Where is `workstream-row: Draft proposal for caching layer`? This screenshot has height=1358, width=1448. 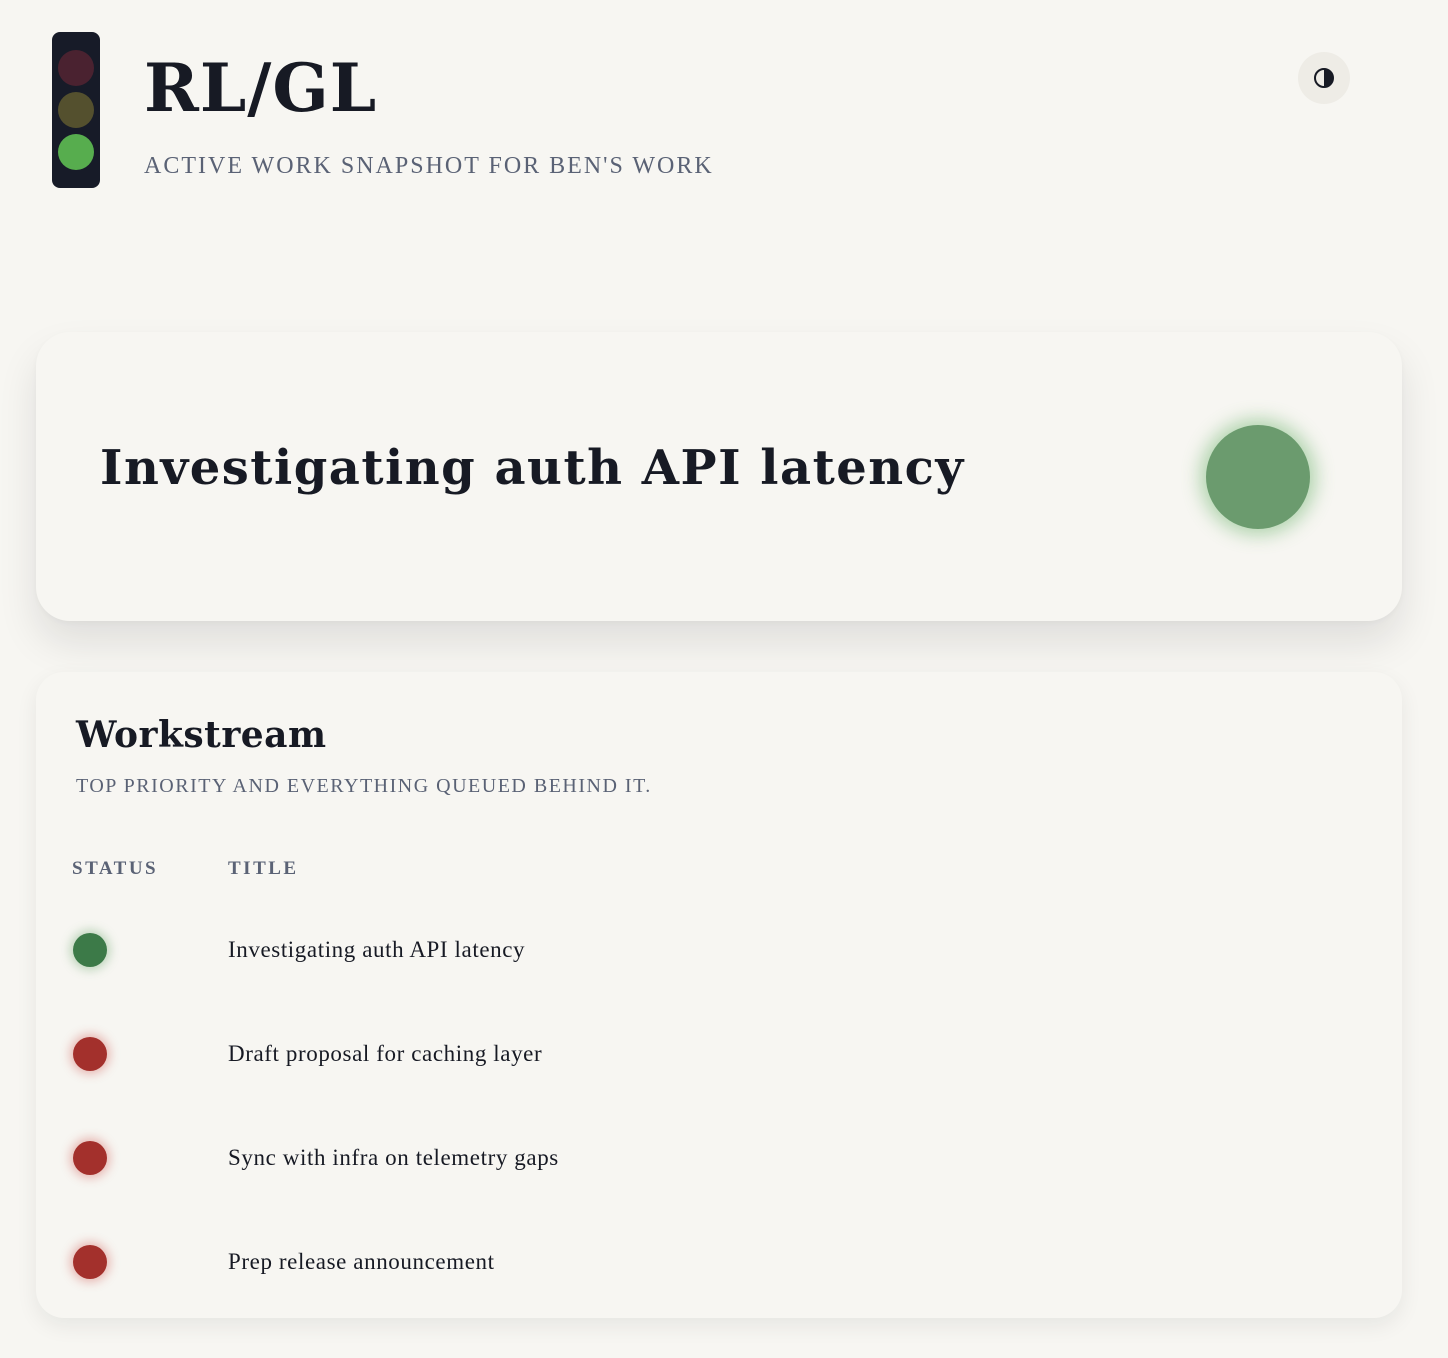 workstream-row: Draft proposal for caching layer is located at coordinates (719, 1054).